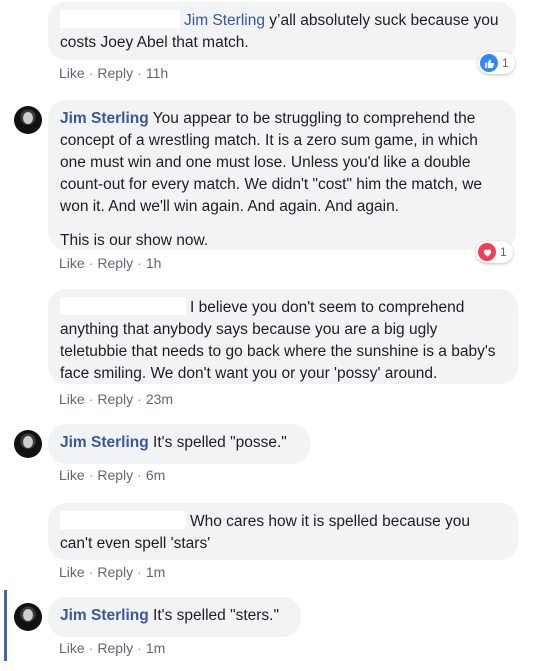  I want to click on timestamp: 1h, so click(154, 263).